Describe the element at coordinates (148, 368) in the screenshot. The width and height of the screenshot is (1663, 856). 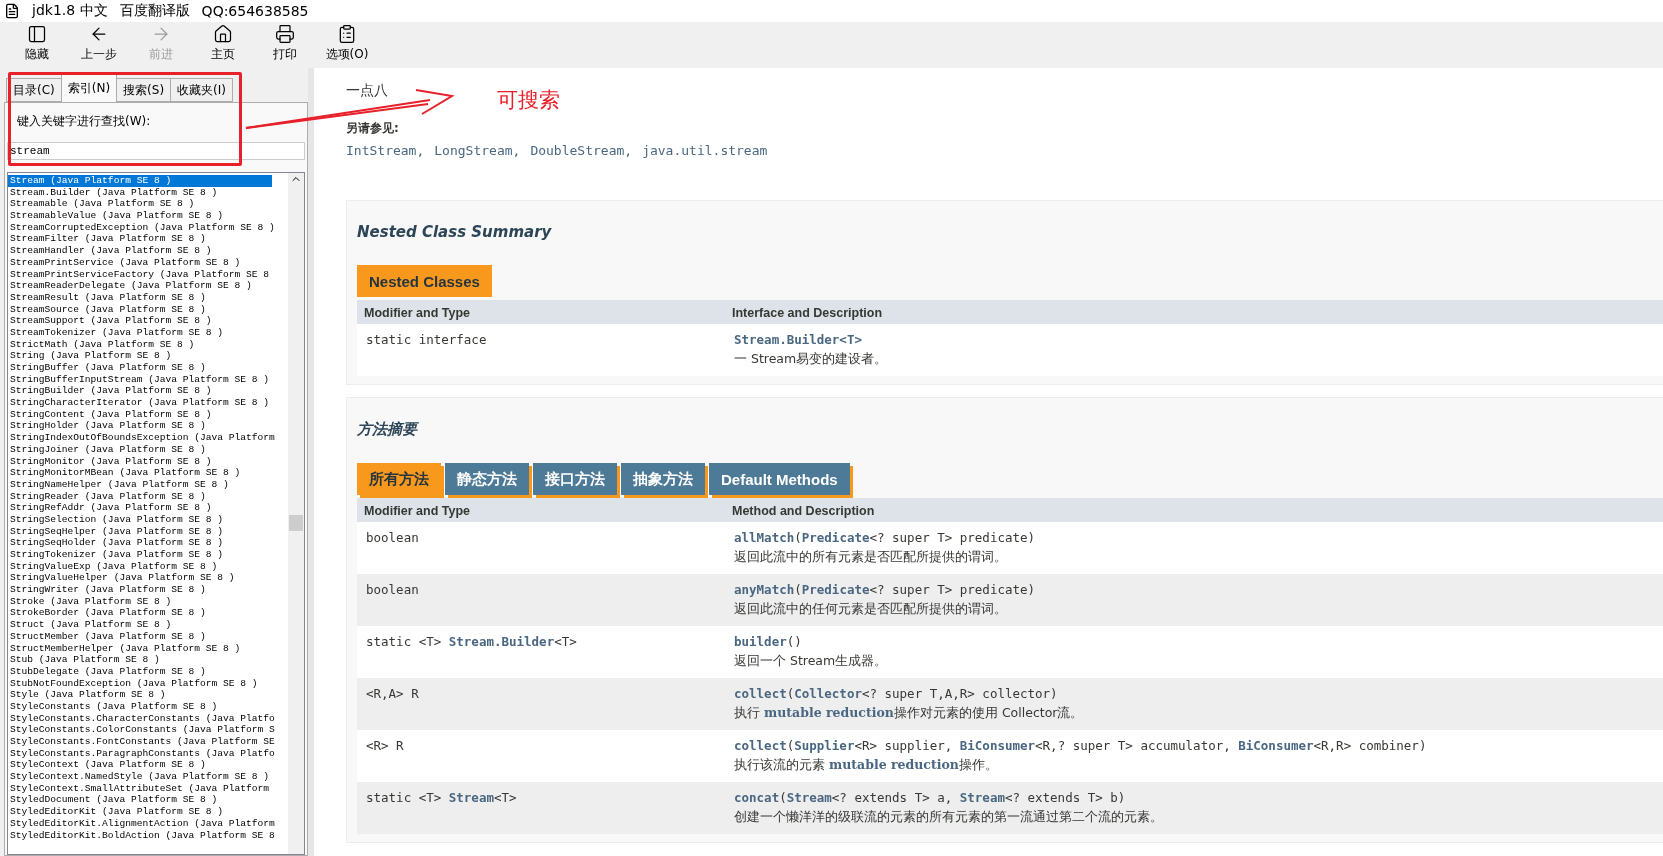
I see `index-item: StringBuffer (Java Platform SE 8 )` at that location.